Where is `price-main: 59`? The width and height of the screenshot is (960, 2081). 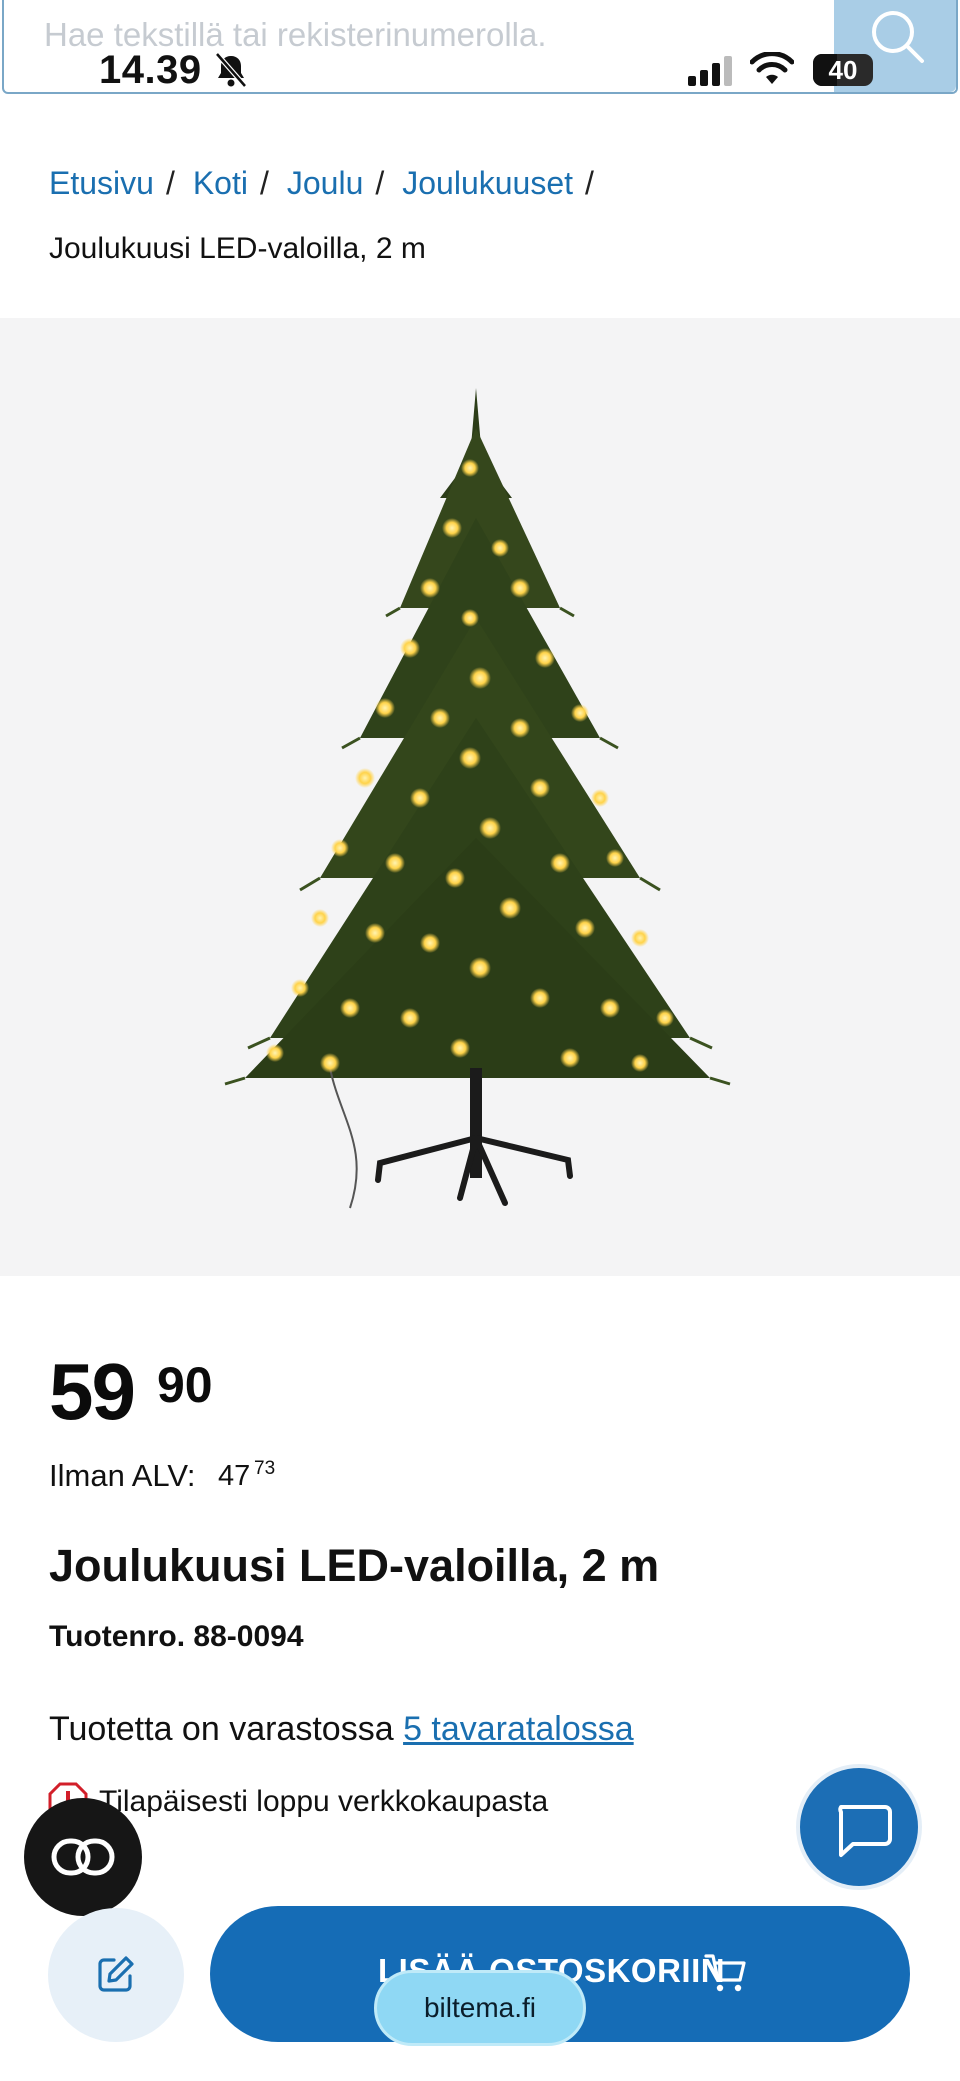 price-main: 59 is located at coordinates (92, 1391).